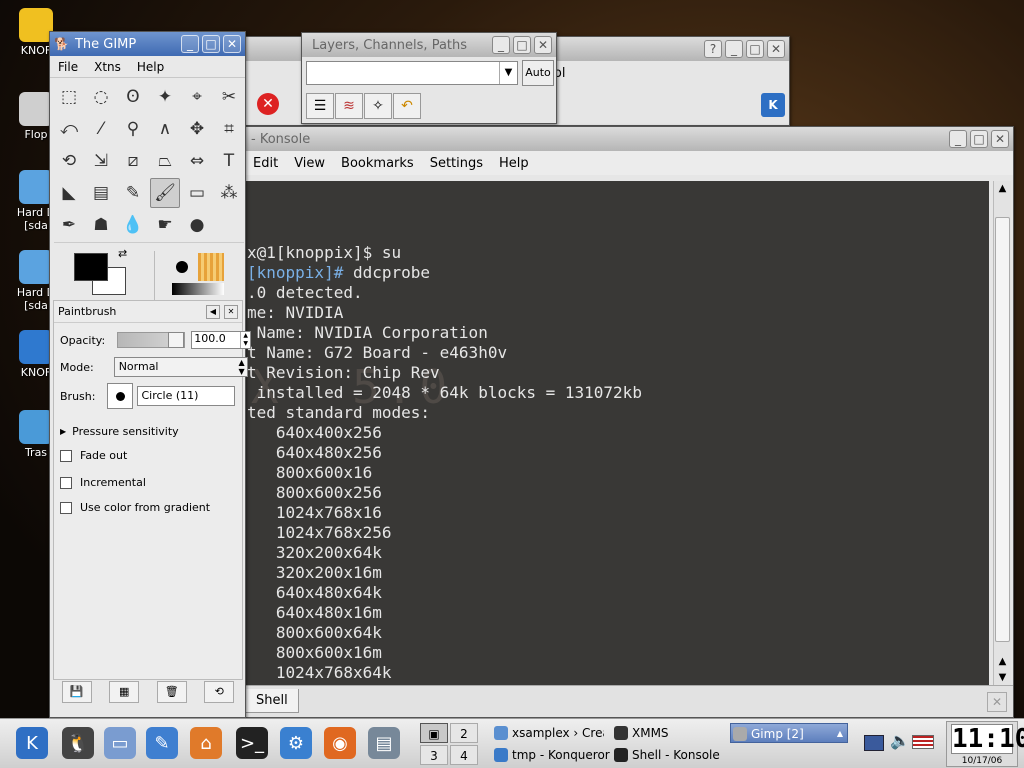 The image size is (1024, 768). Describe the element at coordinates (551, 755) in the screenshot. I see `task-konqueror: tmp - Konqueror` at that location.